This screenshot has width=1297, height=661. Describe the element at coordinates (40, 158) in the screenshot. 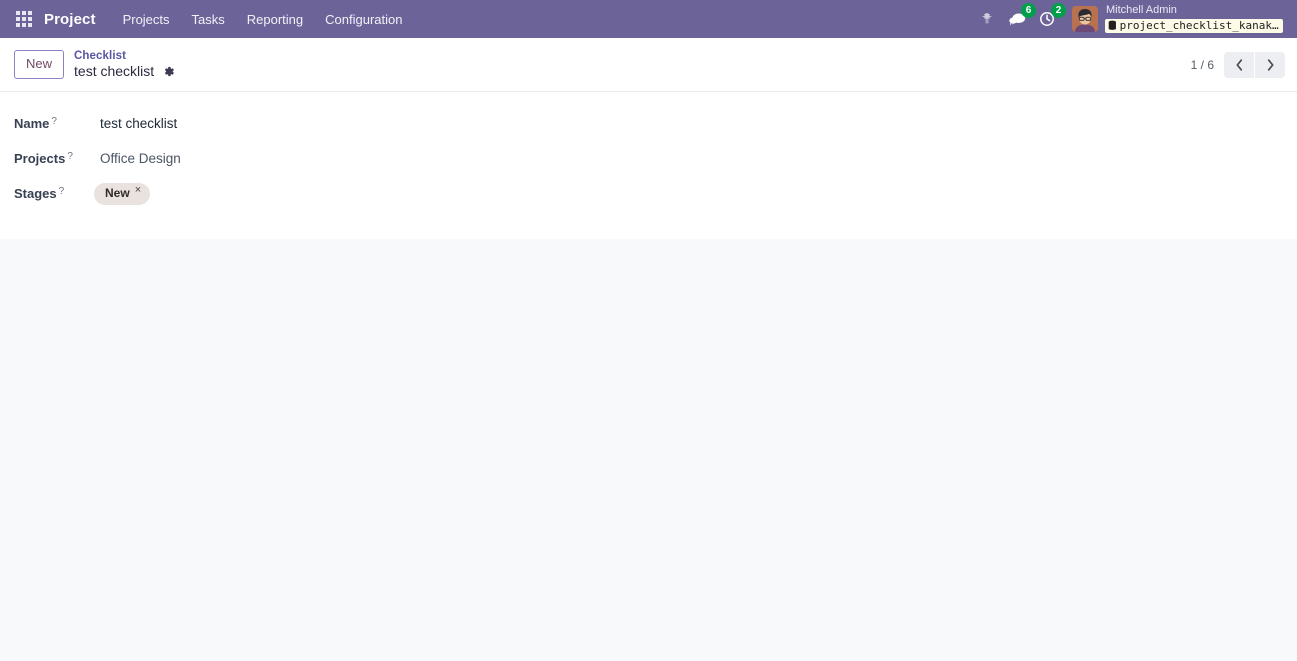

I see `field-label-projects-text: Projects` at that location.